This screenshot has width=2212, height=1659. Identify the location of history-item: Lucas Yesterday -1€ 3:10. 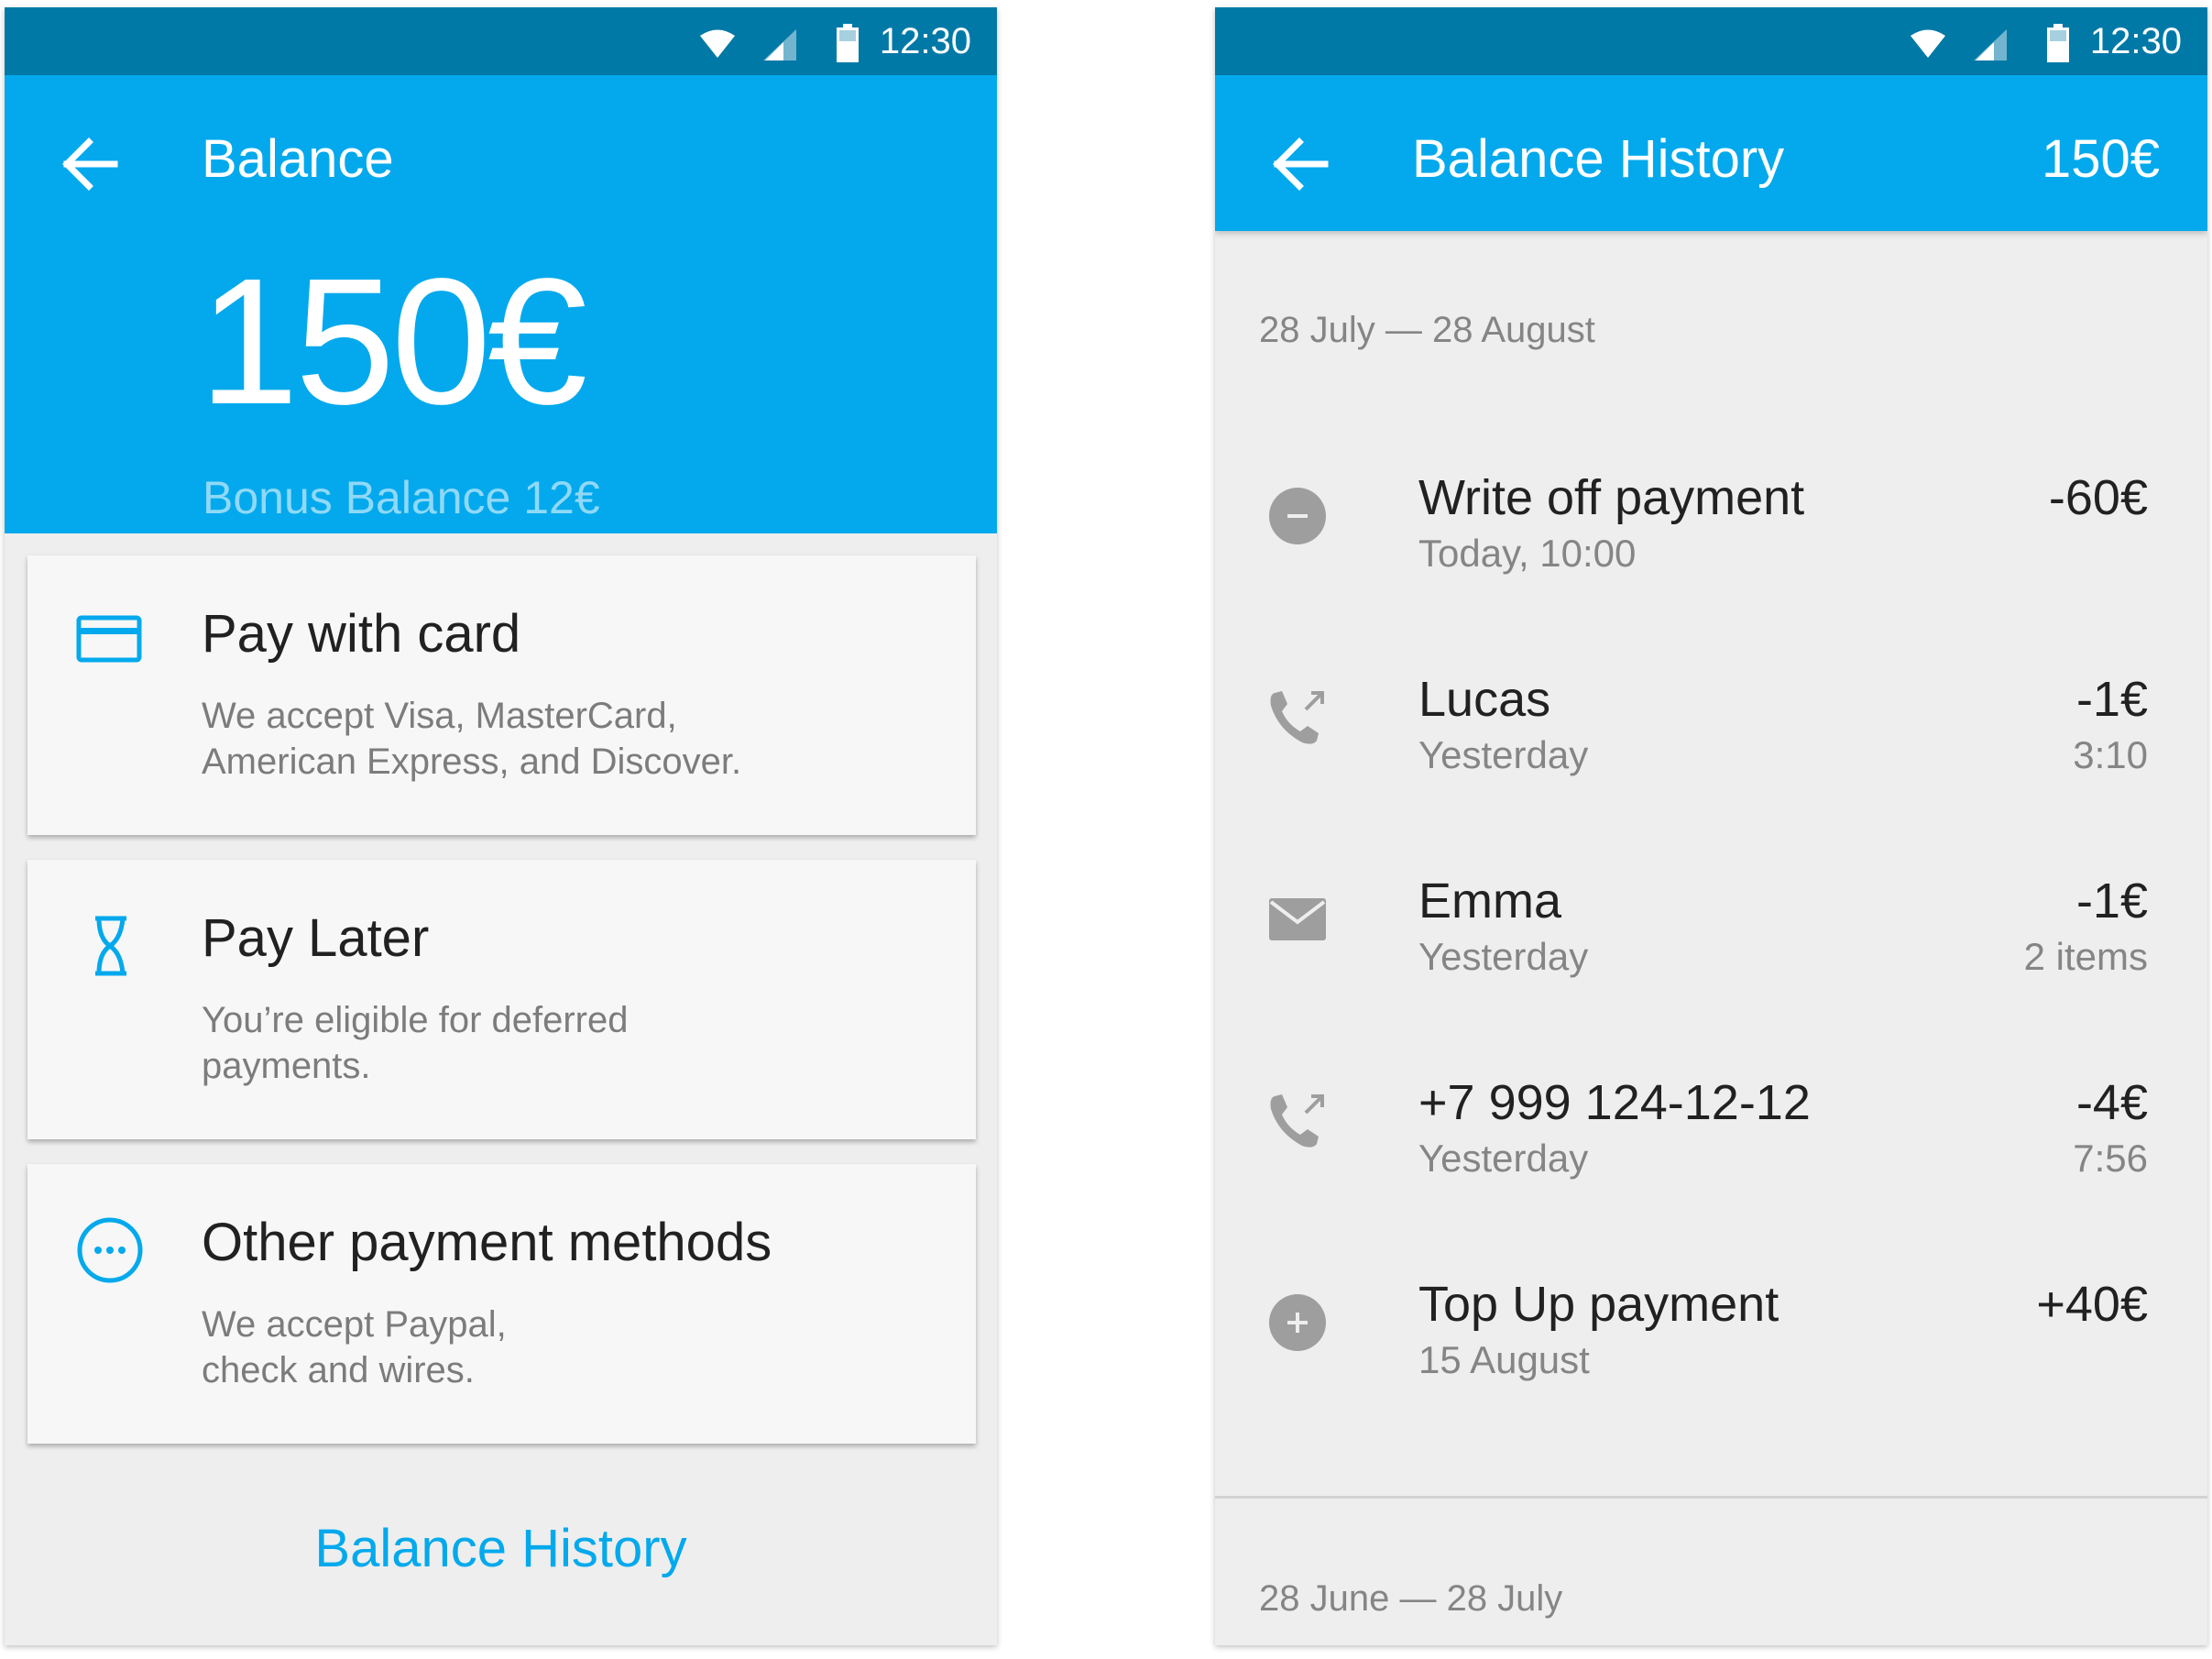
(1711, 749).